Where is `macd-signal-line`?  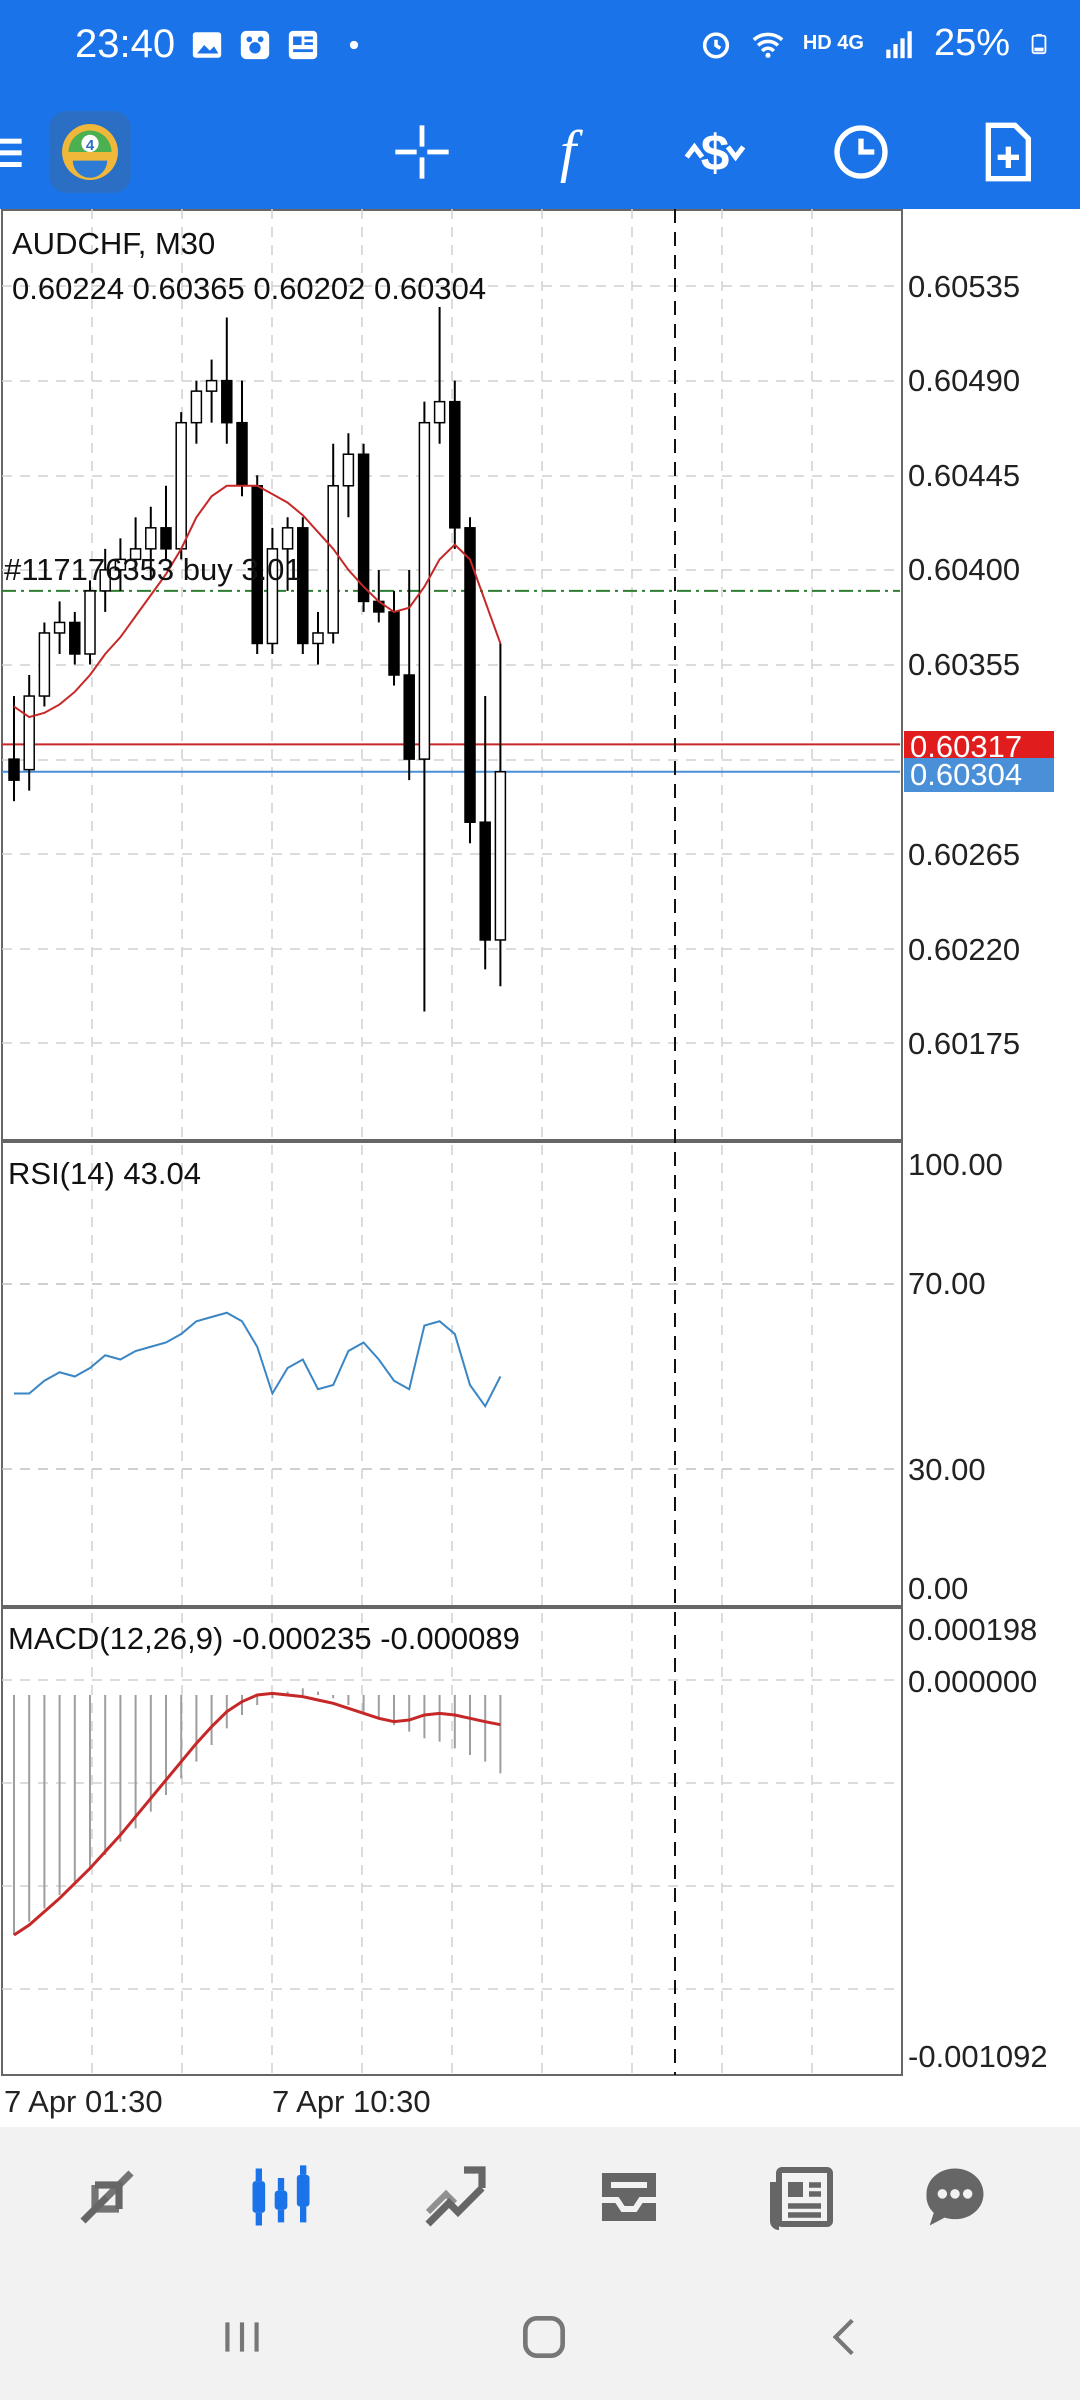 macd-signal-line is located at coordinates (257, 1814).